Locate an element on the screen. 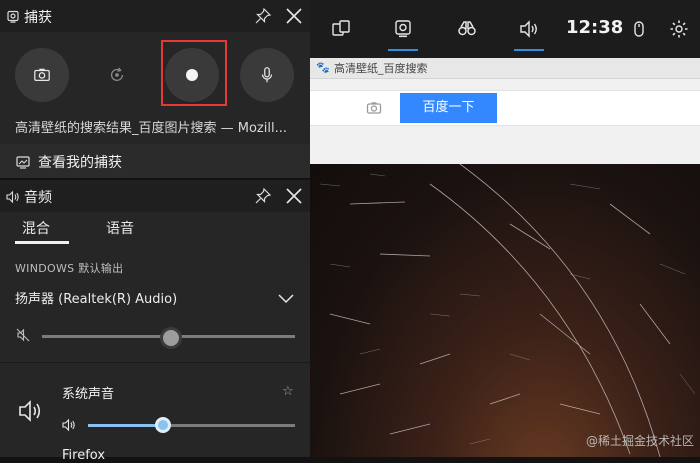  baidu-search-button: 百度一下 is located at coordinates (448, 108).